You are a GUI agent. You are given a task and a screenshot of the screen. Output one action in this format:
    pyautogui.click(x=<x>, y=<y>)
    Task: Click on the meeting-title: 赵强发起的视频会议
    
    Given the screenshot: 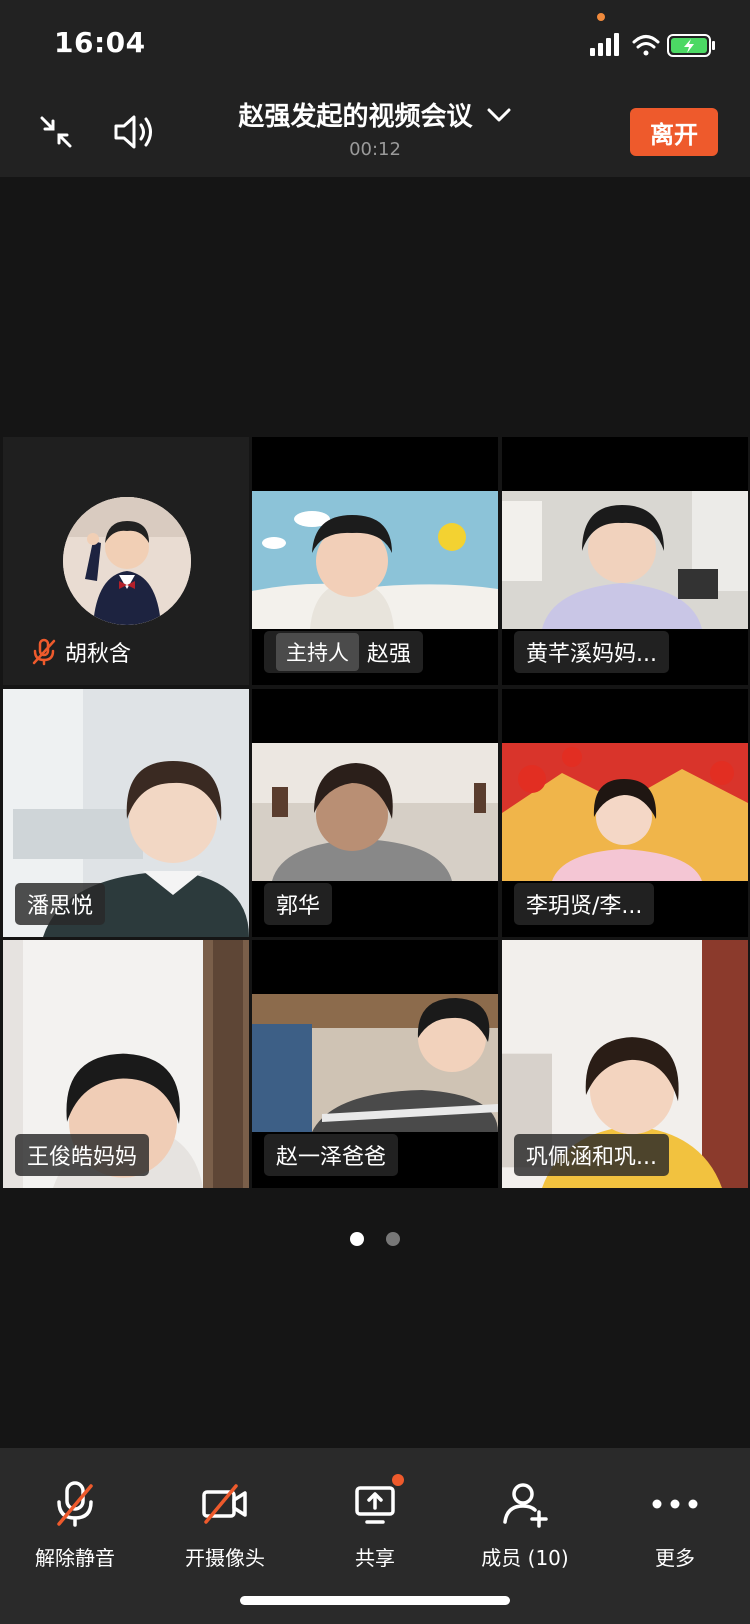 What is the action you would take?
    pyautogui.click(x=355, y=114)
    